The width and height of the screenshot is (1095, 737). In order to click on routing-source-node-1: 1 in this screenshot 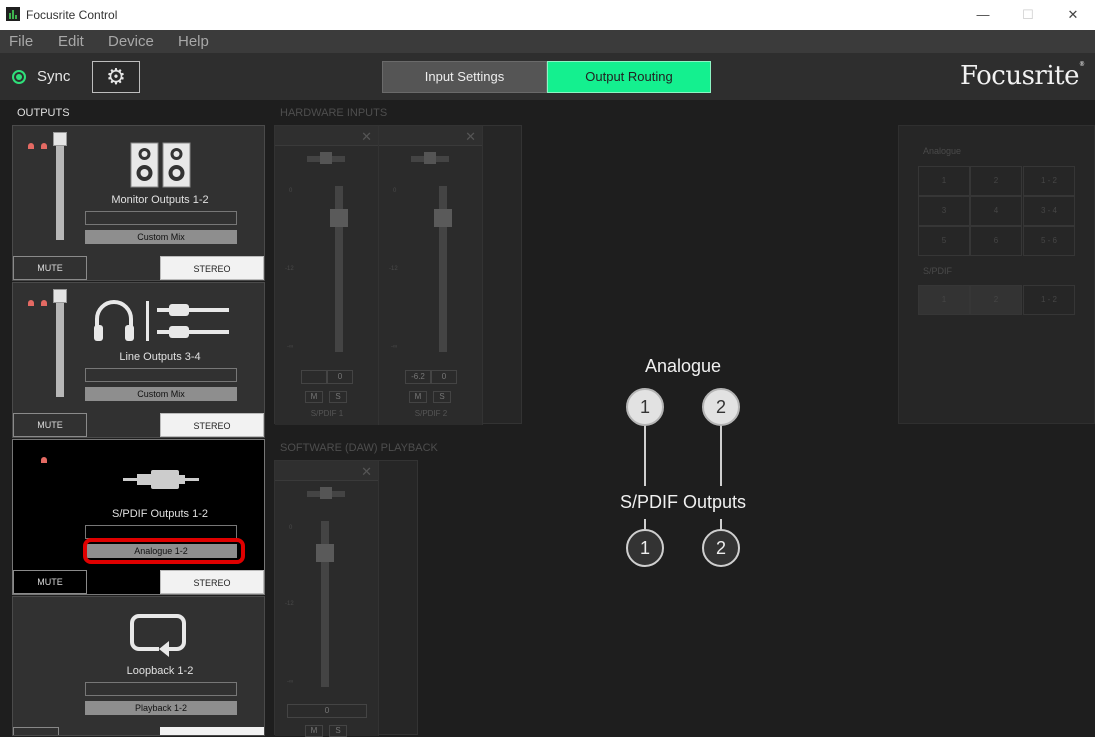, I will do `click(645, 407)`.